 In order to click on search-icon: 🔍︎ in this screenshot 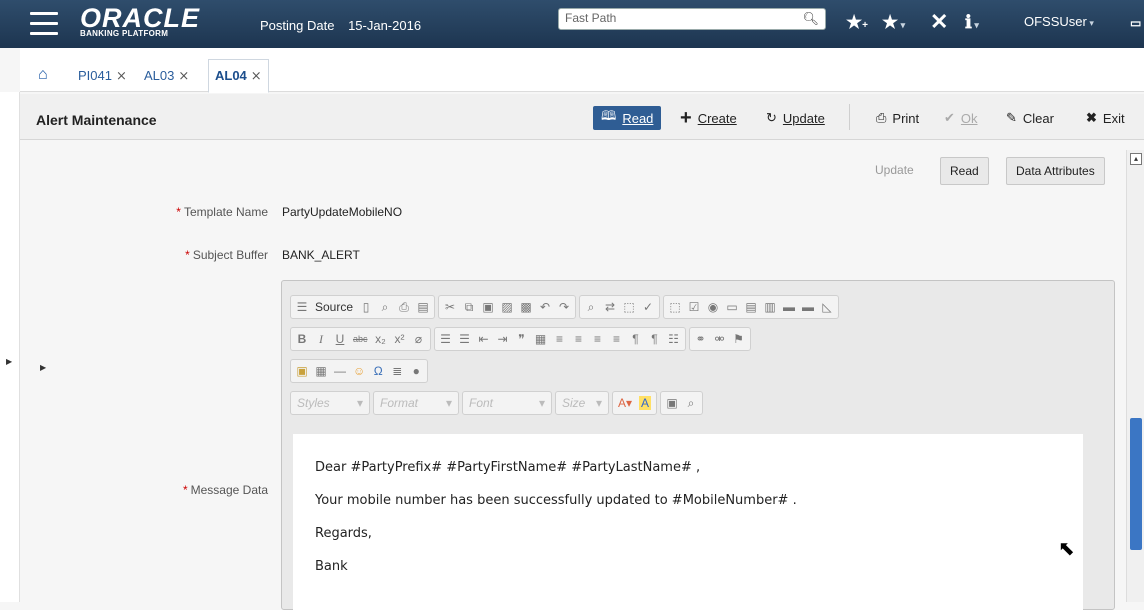, I will do `click(810, 19)`.